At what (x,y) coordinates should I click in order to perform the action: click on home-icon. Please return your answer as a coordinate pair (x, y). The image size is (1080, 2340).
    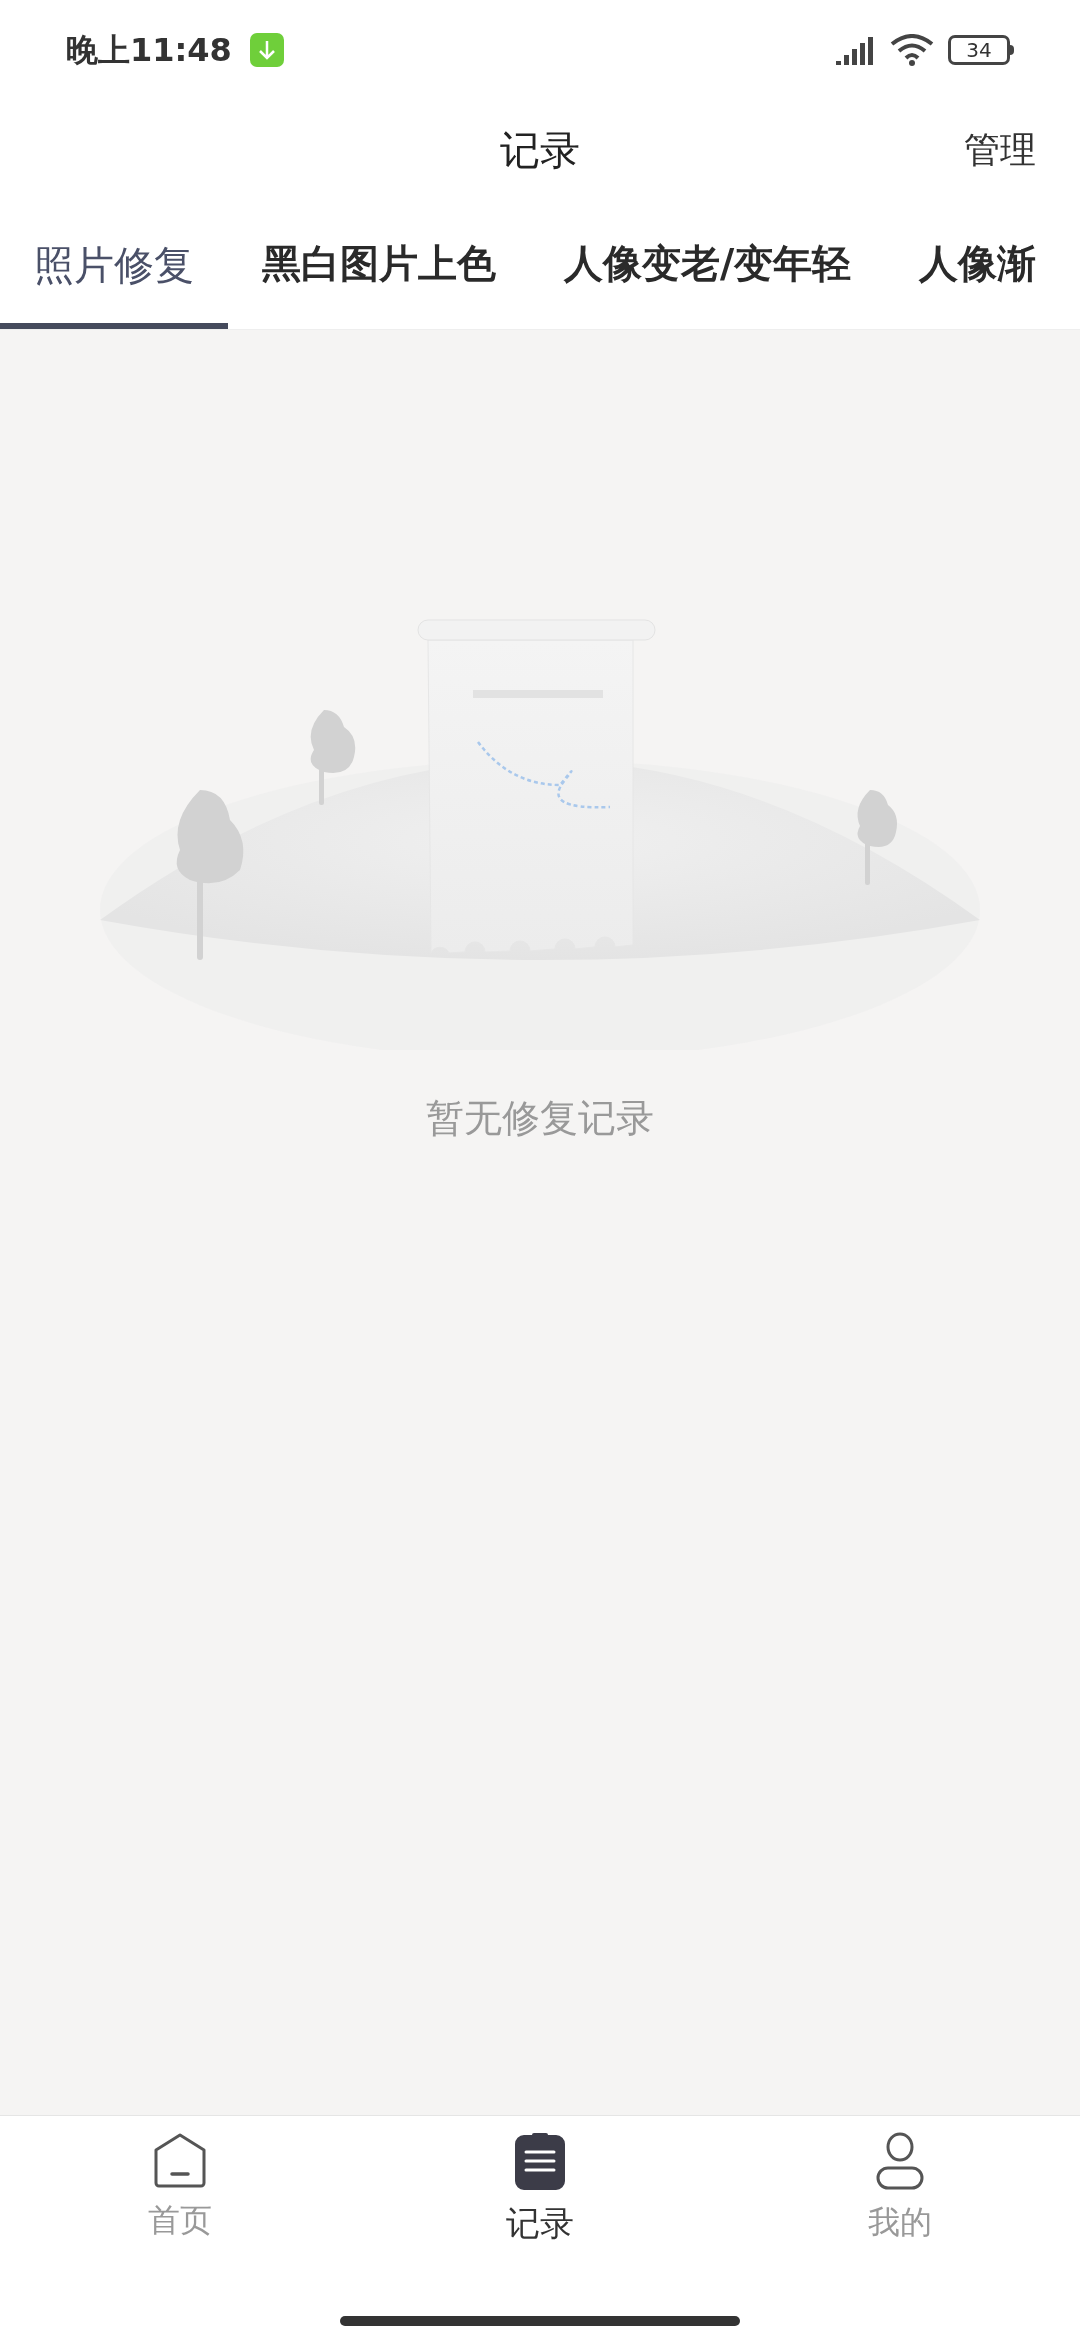
    Looking at the image, I should click on (180, 2160).